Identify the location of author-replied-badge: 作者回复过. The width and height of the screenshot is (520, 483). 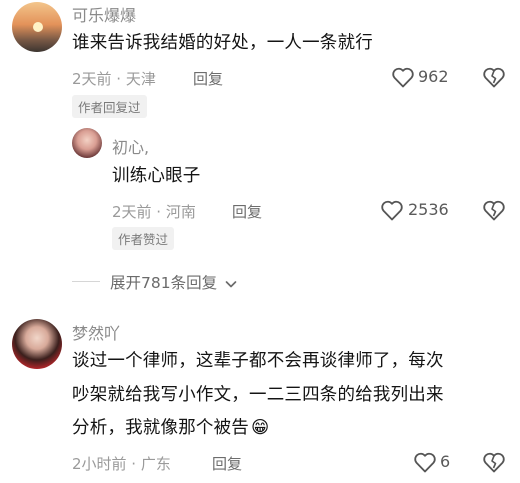
(109, 106).